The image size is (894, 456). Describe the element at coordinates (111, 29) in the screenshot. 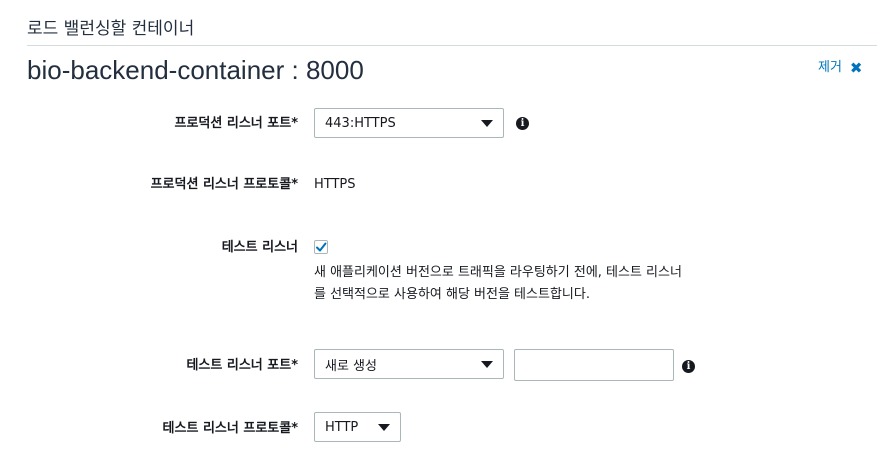

I see `section-title: 로드 밸런싱할 컨테이너` at that location.